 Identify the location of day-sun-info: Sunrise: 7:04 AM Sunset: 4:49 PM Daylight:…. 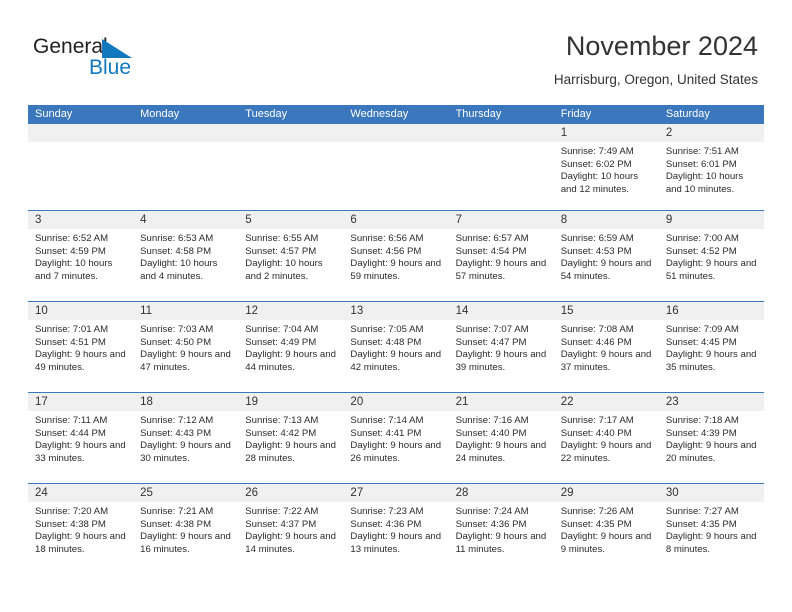
(290, 347).